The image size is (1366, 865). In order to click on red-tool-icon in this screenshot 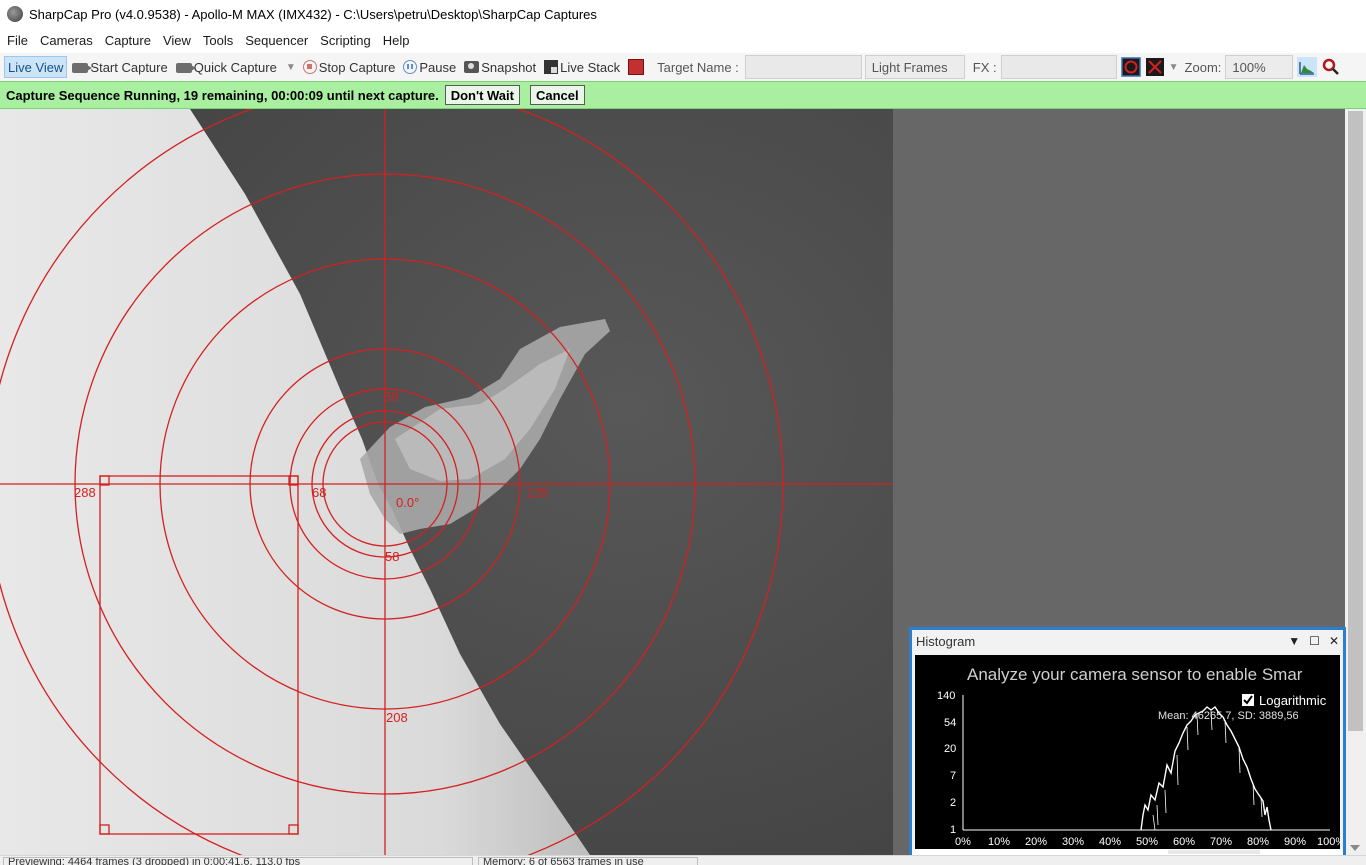, I will do `click(636, 67)`.